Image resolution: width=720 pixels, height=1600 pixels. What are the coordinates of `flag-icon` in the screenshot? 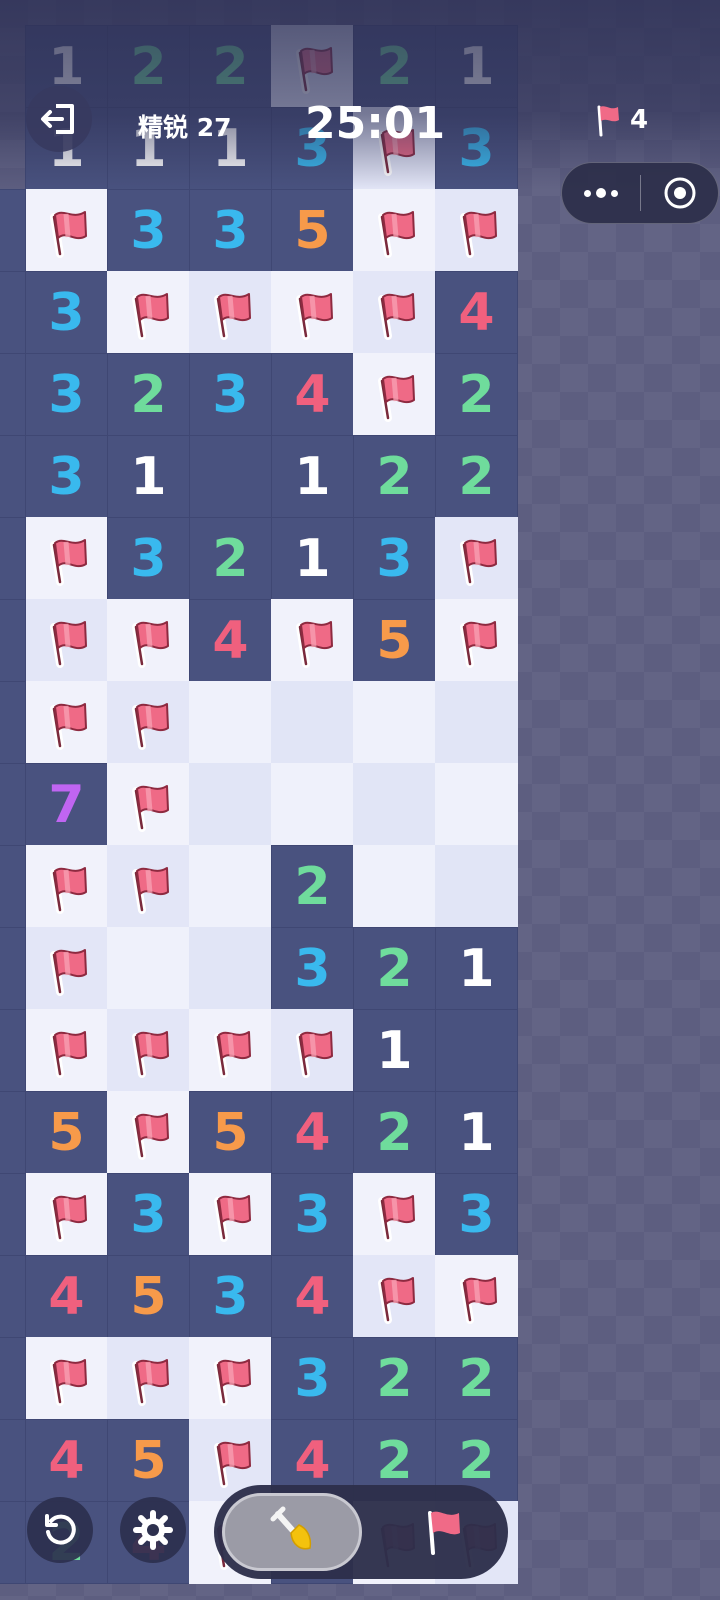 It's located at (314, 1054).